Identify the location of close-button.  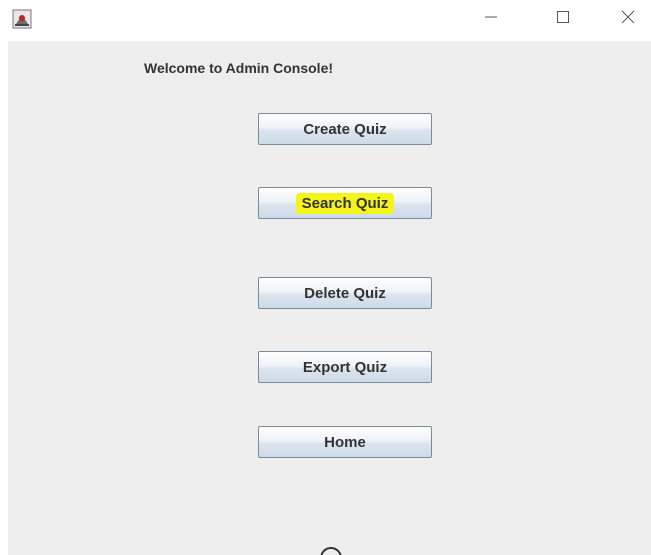
(628, 19).